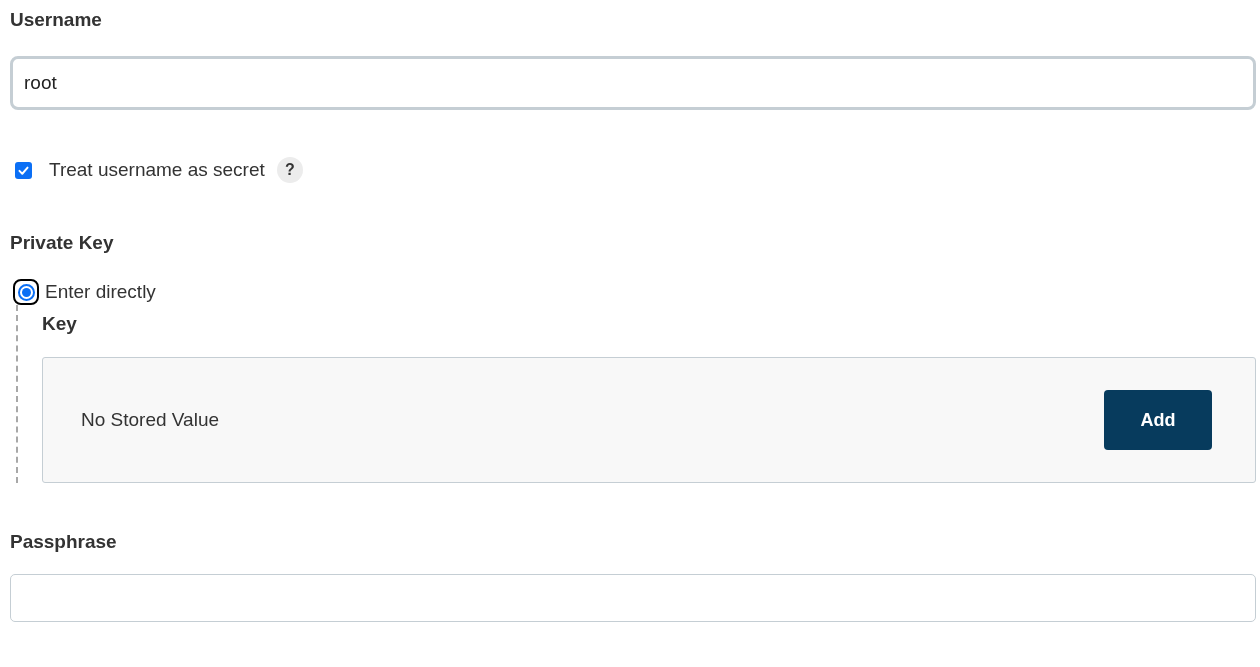 This screenshot has width=1260, height=667. What do you see at coordinates (23, 170) in the screenshot?
I see `checkbox` at bounding box center [23, 170].